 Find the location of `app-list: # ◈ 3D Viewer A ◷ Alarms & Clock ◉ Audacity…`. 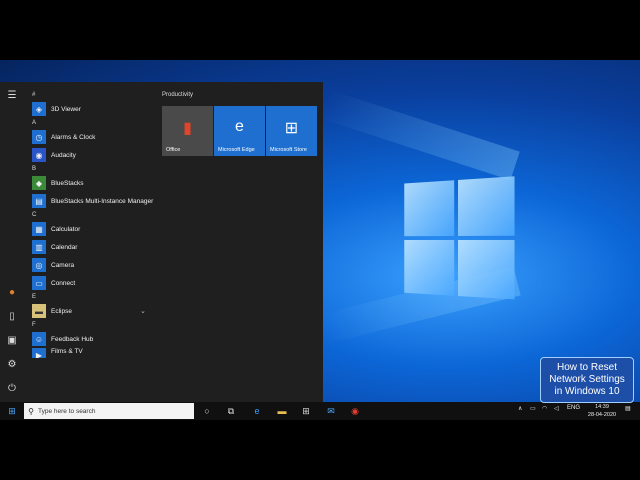

app-list: # ◈ 3D Viewer A ◷ Alarms & Clock ◉ Audacity… is located at coordinates (93, 224).